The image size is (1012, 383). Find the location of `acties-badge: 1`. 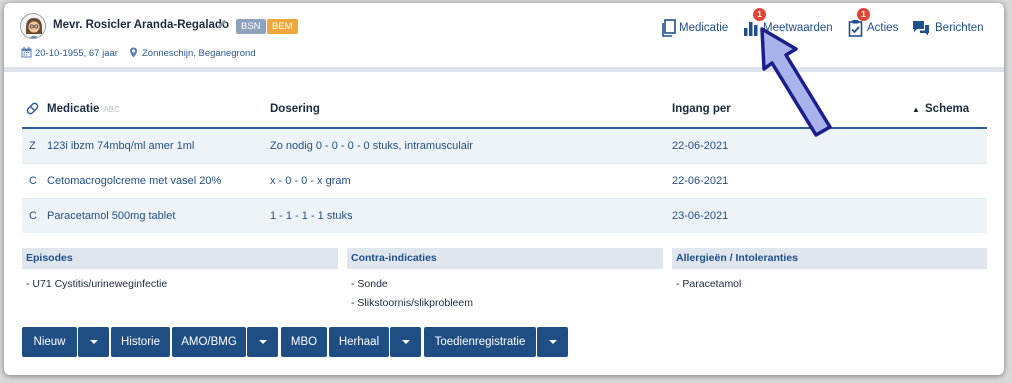

acties-badge: 1 is located at coordinates (863, 14).